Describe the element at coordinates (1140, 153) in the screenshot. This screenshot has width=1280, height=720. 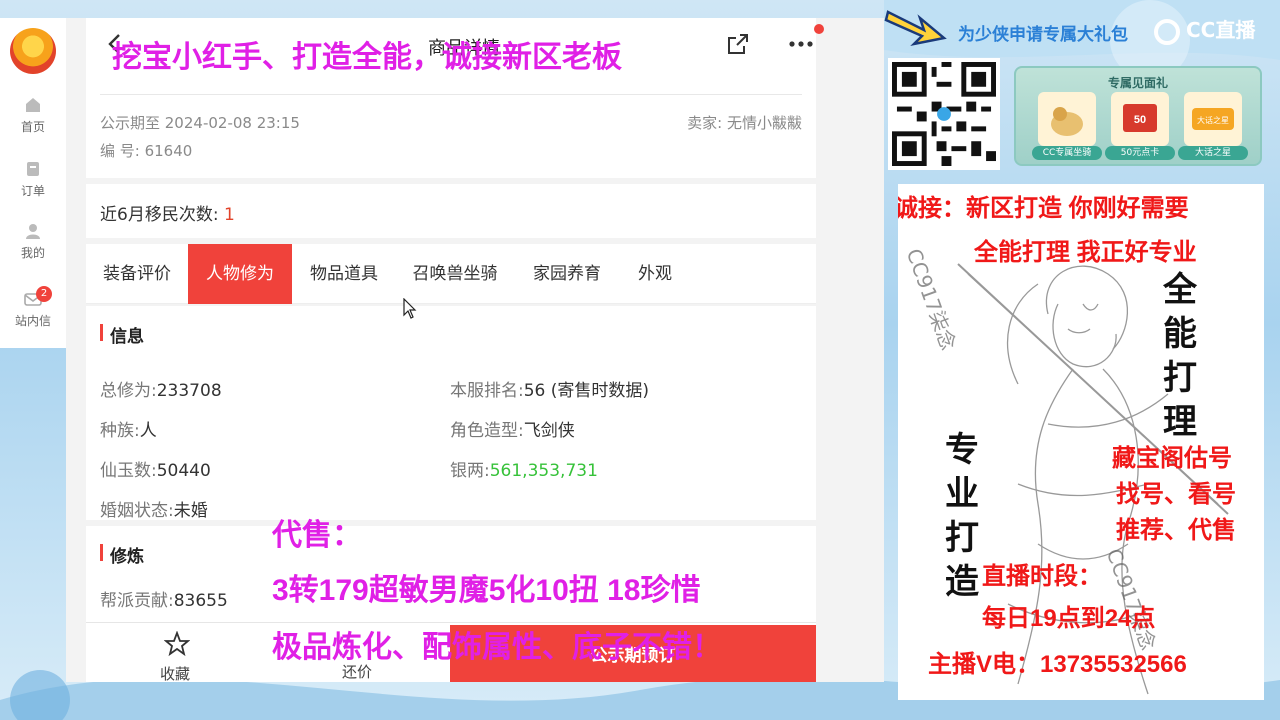
I see `gift-label-card: 50元点卡` at that location.